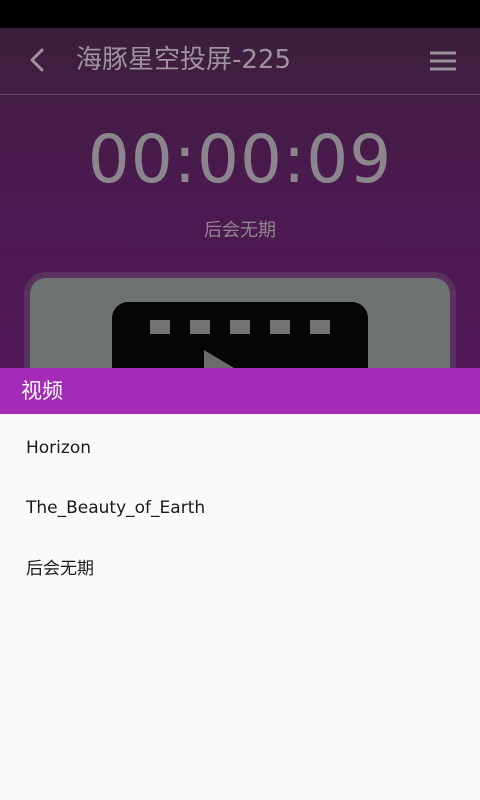  Describe the element at coordinates (240, 391) in the screenshot. I see `video-sheet-header: 视频` at that location.